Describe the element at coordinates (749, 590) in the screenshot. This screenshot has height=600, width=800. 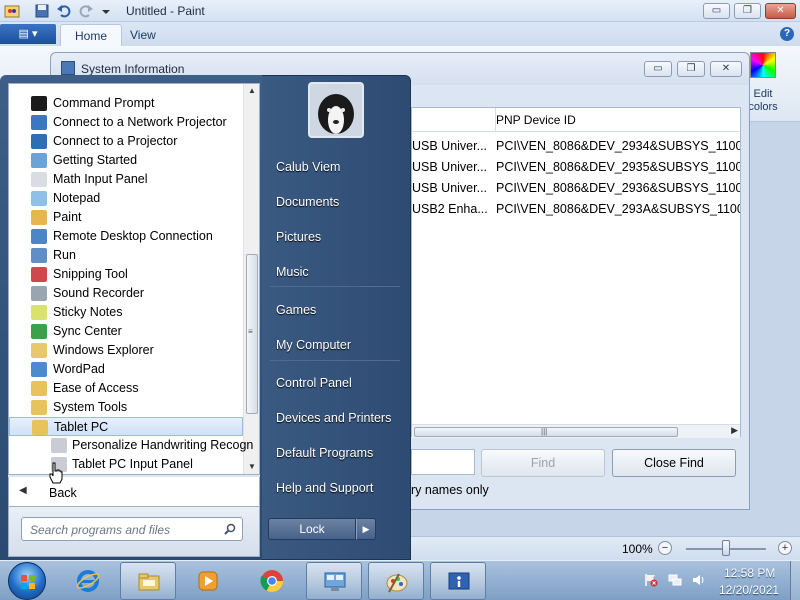
I see `clock-date: 12/20/2021` at that location.